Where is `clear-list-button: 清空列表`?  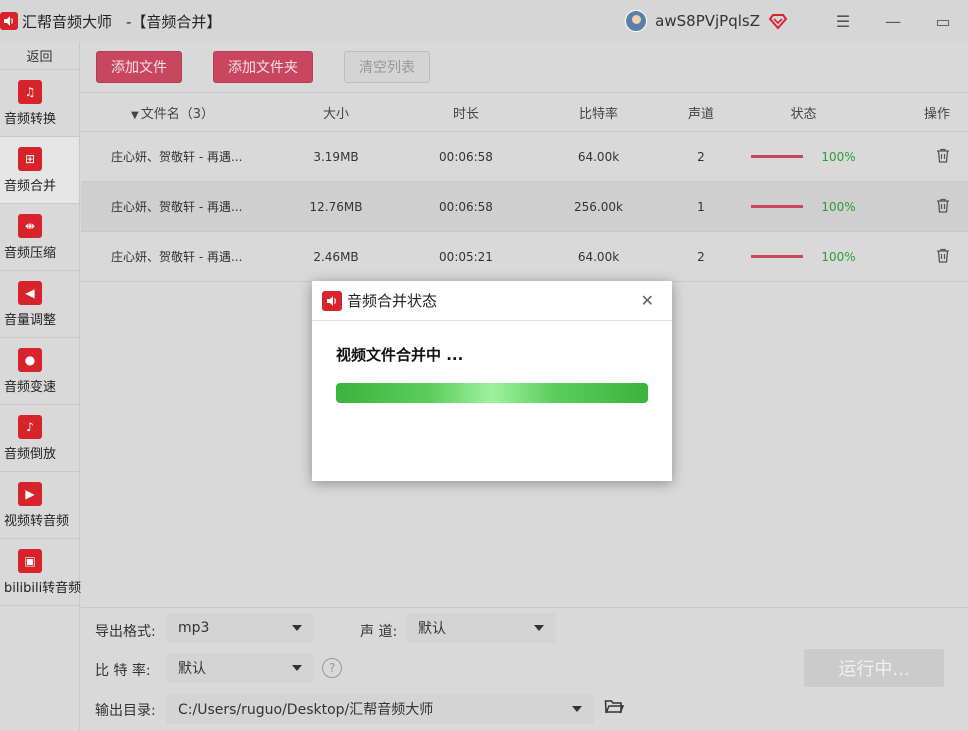
clear-list-button: 清空列表 is located at coordinates (387, 67).